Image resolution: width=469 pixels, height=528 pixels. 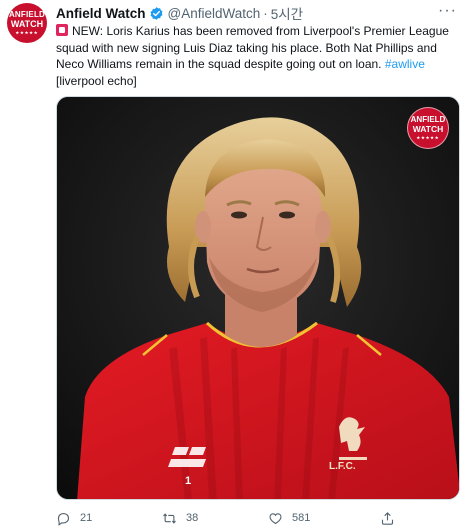 I want to click on retweet-count: 38, so click(x=192, y=518).